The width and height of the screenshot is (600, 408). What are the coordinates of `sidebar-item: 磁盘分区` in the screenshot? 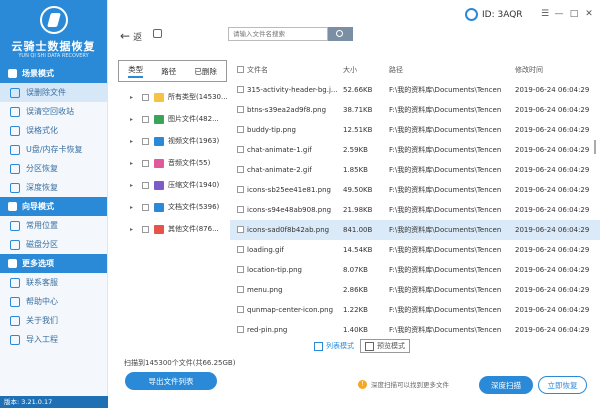 It's located at (53, 244).